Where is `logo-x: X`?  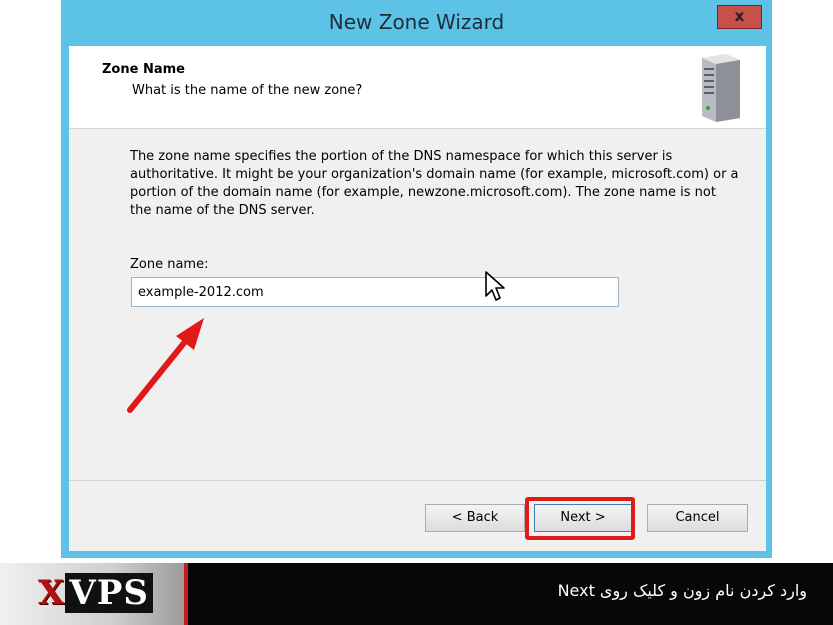
logo-x: X is located at coordinates (52, 593).